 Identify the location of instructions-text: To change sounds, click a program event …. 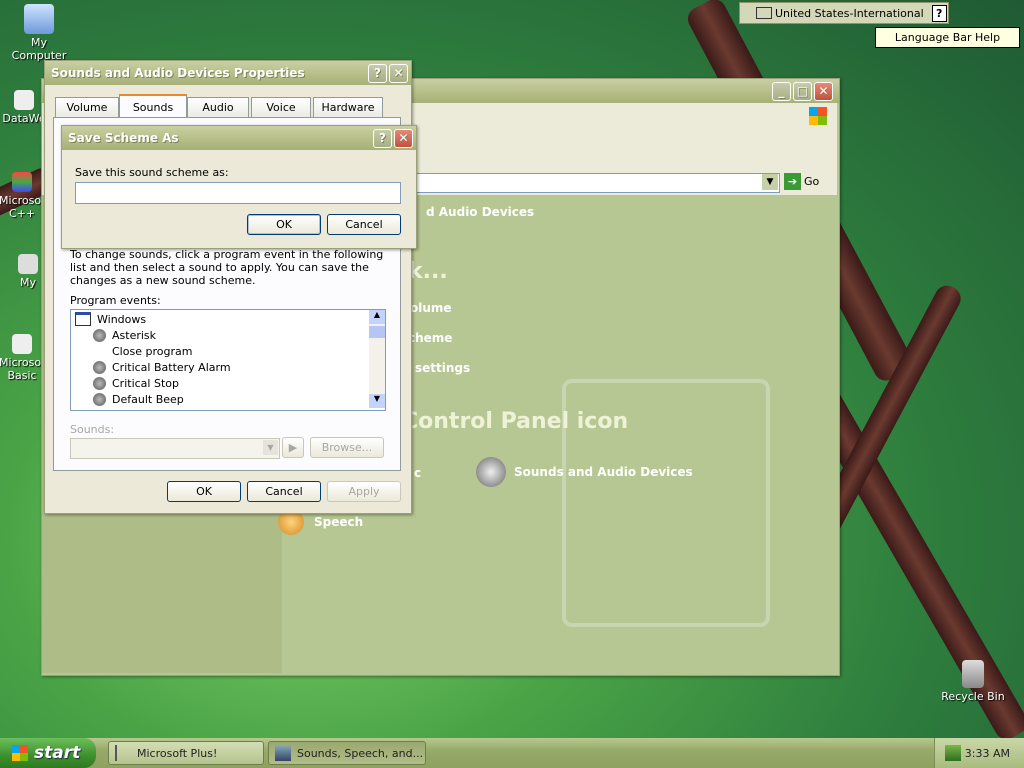
(227, 267).